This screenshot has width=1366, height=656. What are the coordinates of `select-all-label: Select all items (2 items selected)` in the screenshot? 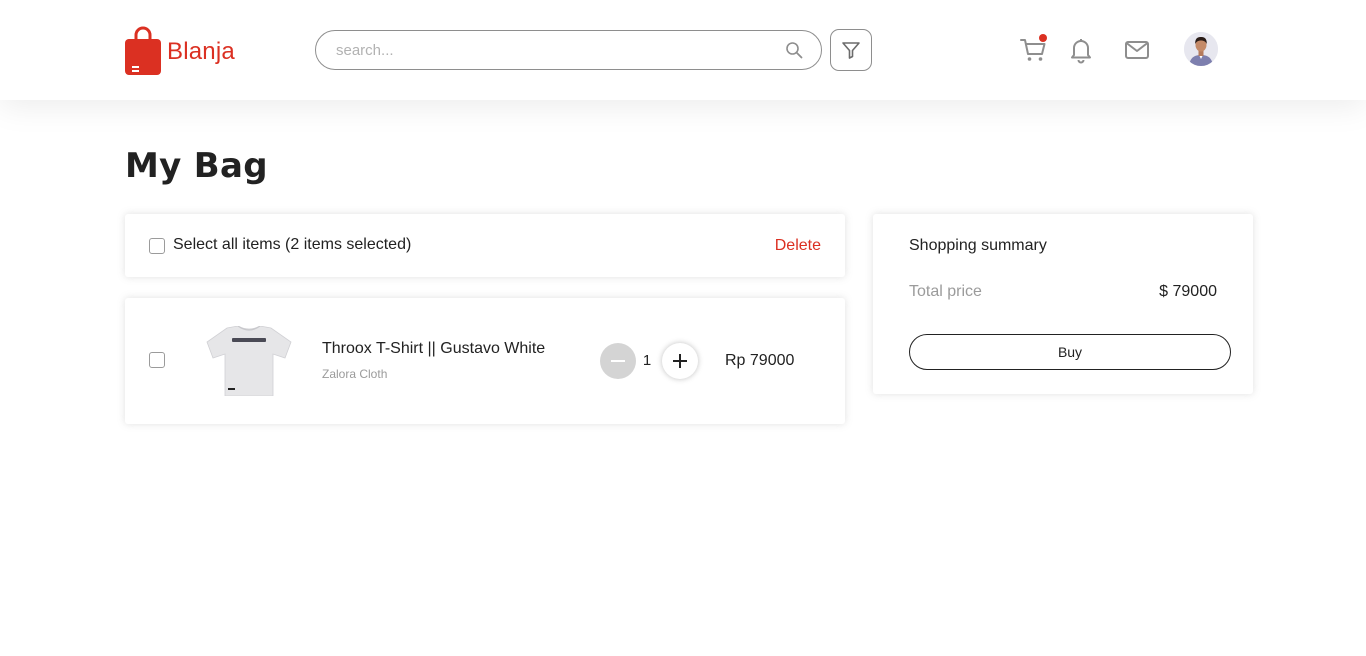 It's located at (292, 244).